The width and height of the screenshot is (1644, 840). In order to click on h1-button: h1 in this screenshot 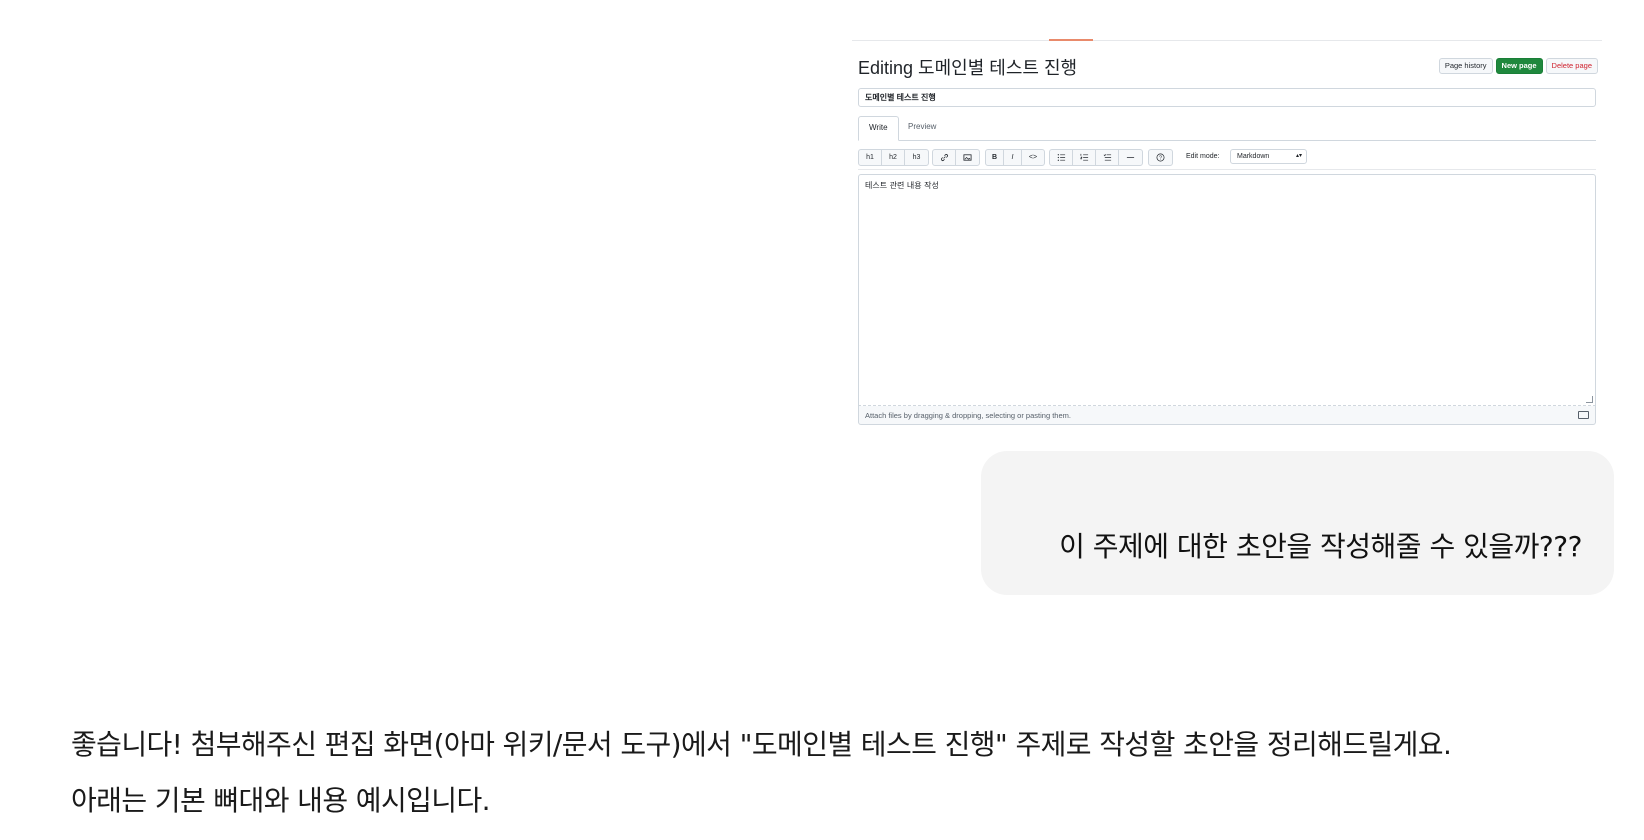, I will do `click(870, 157)`.